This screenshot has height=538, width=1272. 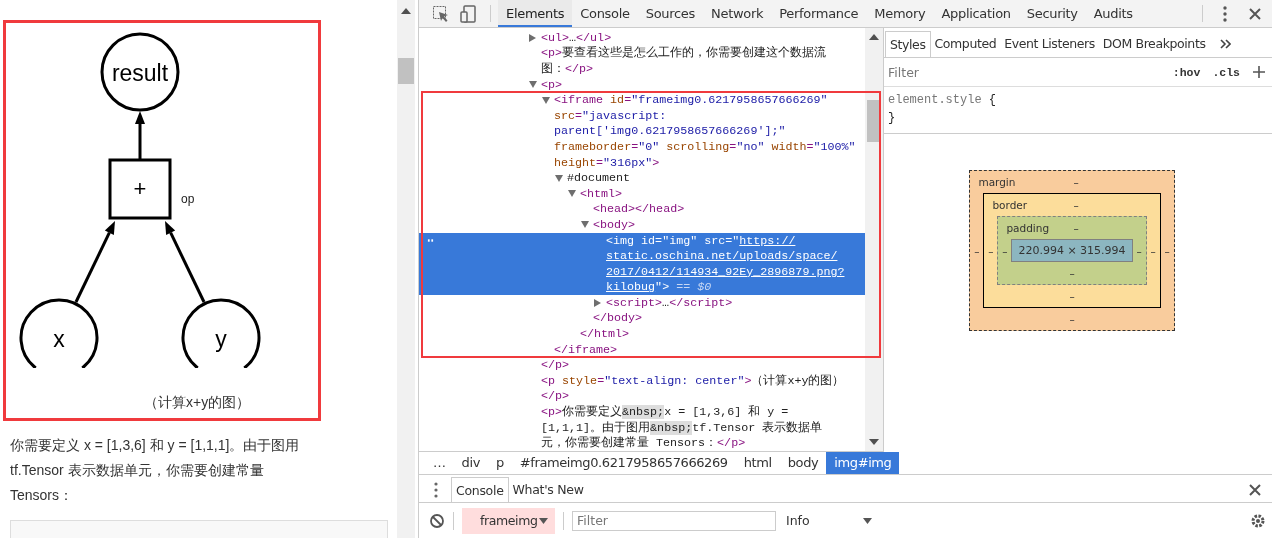 I want to click on node-label: +, so click(x=140, y=188).